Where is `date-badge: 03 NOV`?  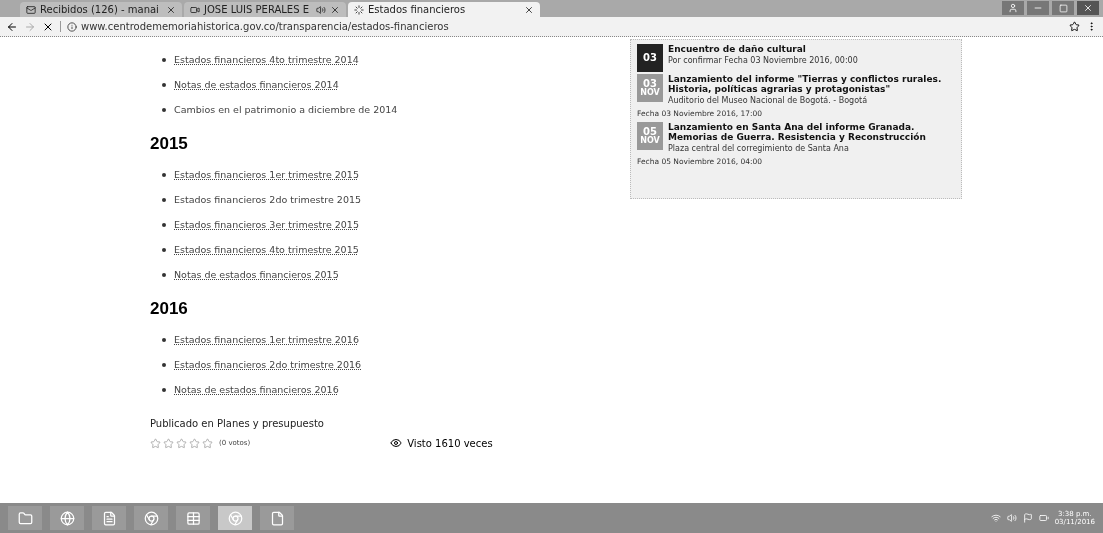
date-badge: 03 NOV is located at coordinates (650, 88).